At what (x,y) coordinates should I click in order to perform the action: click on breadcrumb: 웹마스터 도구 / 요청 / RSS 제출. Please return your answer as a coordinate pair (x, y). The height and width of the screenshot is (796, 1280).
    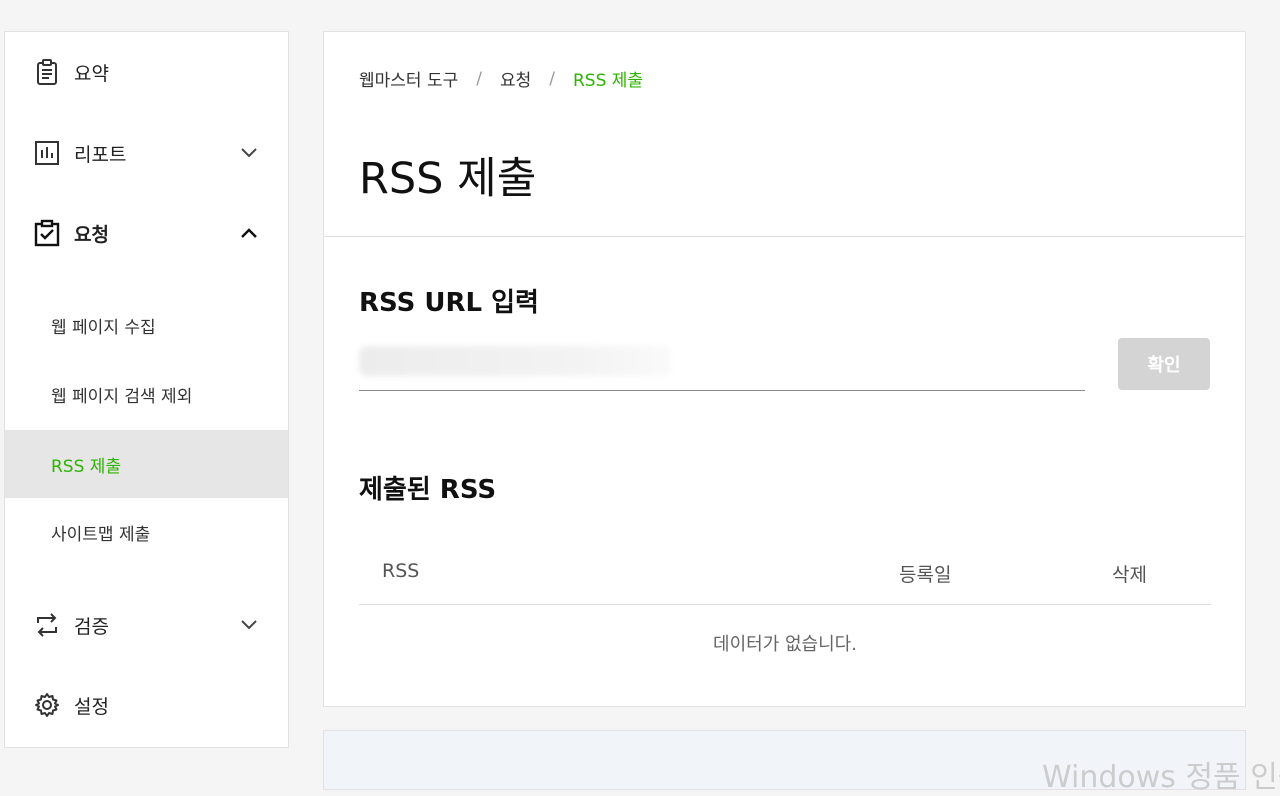
    Looking at the image, I should click on (501, 79).